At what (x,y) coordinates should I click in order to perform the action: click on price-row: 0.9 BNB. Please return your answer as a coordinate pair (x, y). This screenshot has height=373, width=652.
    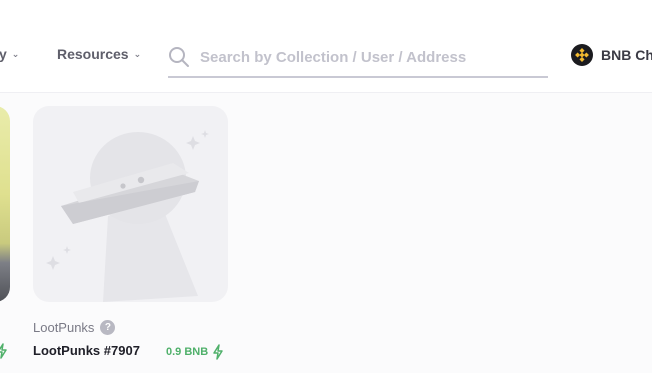
    Looking at the image, I should click on (195, 352).